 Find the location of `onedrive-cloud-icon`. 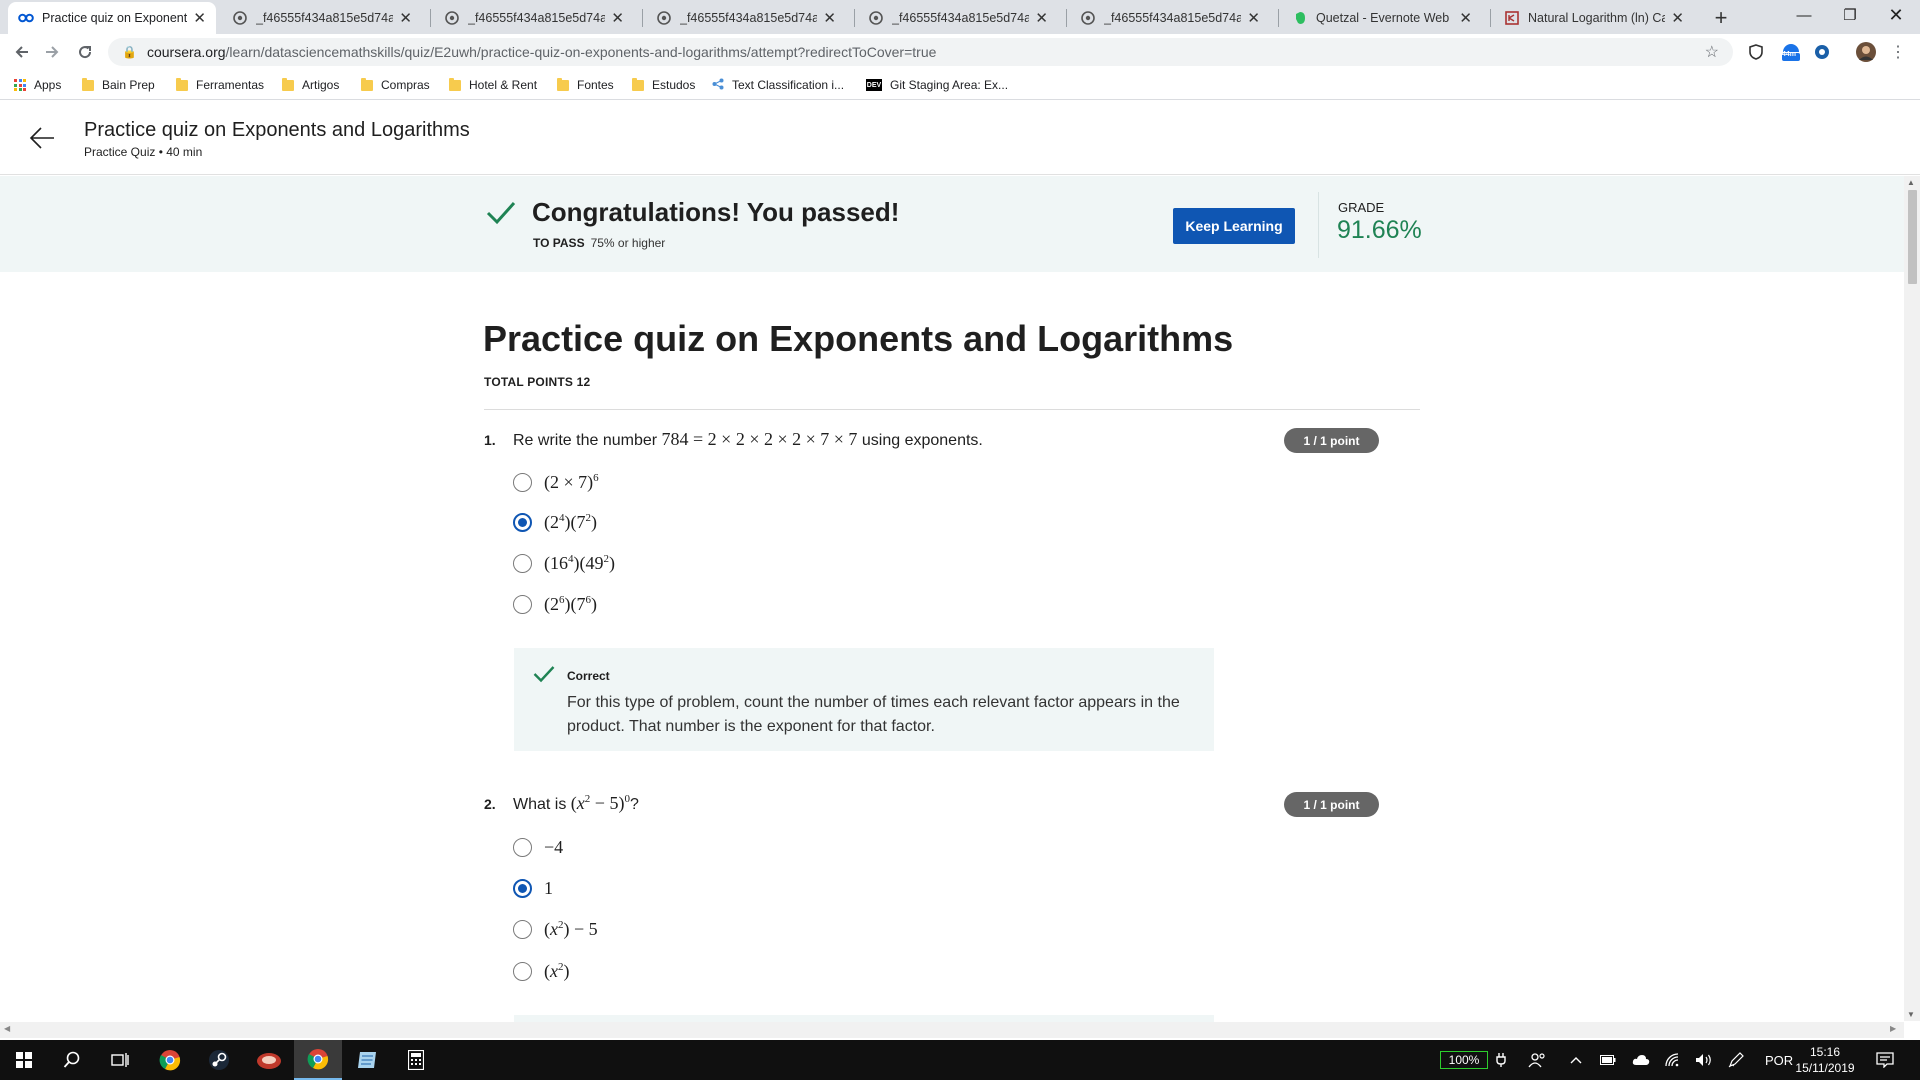

onedrive-cloud-icon is located at coordinates (1641, 1060).